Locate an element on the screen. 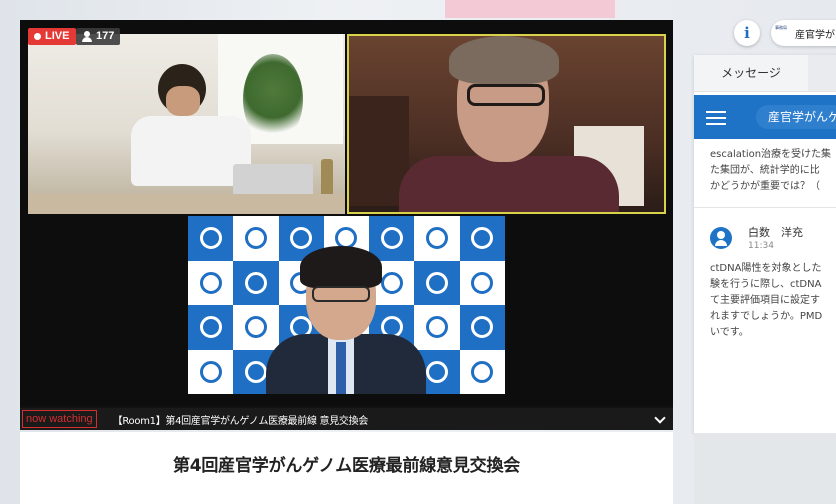 This screenshot has height=504, width=836. chevron-down-icon is located at coordinates (660, 419).